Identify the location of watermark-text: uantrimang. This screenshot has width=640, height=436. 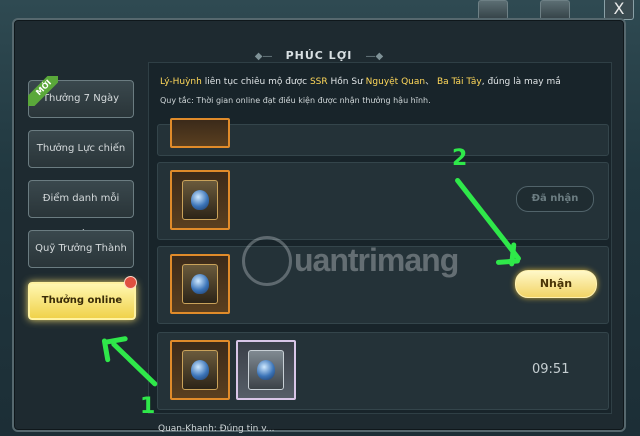
(376, 260).